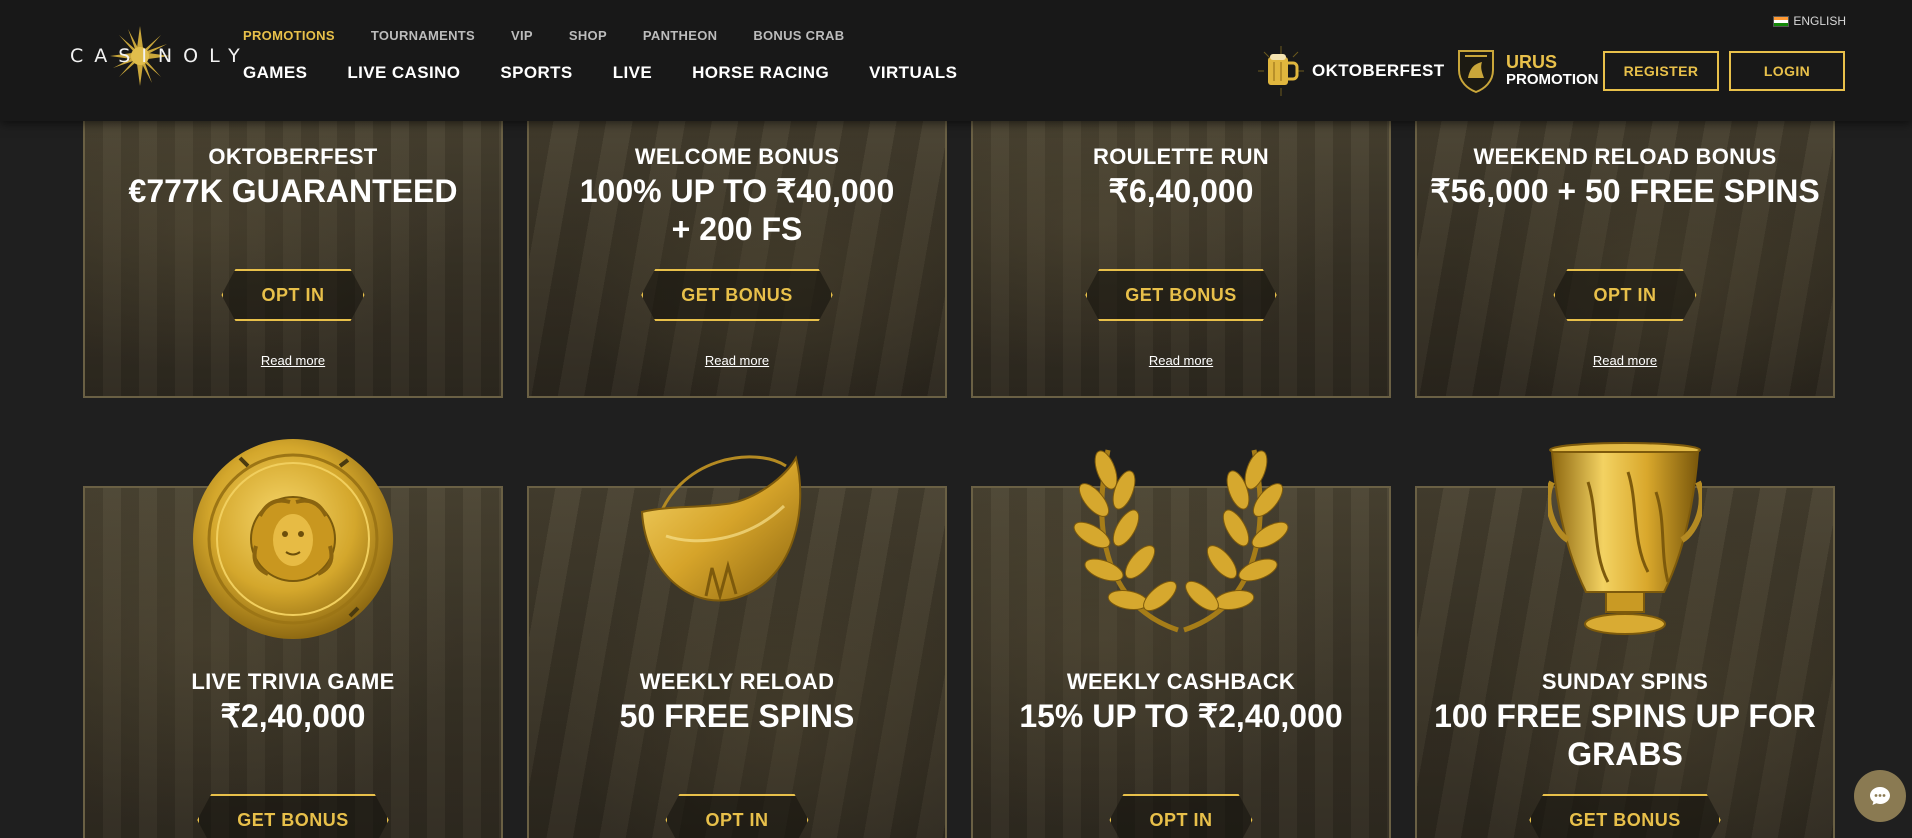 Image resolution: width=1912 pixels, height=838 pixels. Describe the element at coordinates (293, 156) in the screenshot. I see `promo-title: OKTOBERFEST` at that location.